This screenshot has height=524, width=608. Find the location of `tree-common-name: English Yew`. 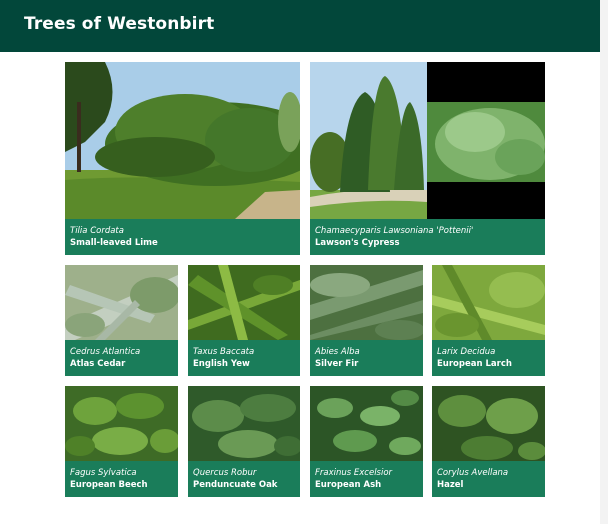

tree-common-name: English Yew is located at coordinates (221, 364).